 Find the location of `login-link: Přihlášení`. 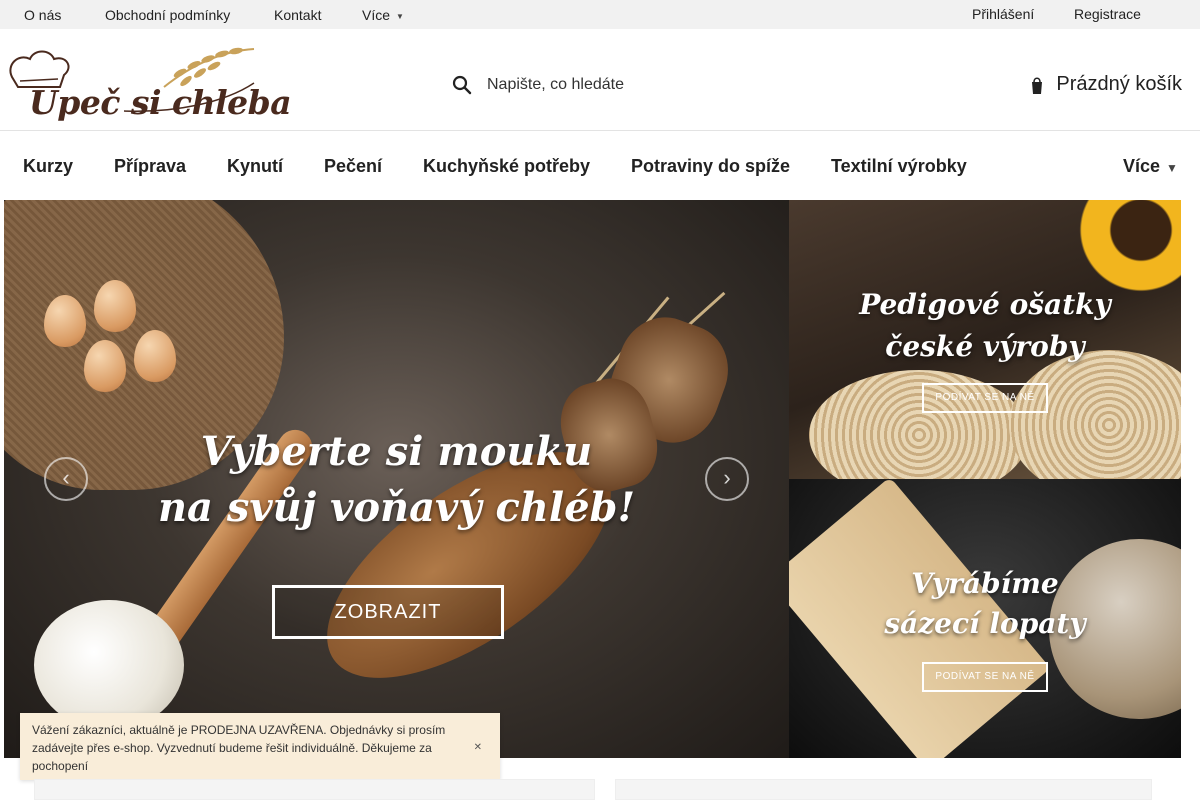

login-link: Přihlášení is located at coordinates (1003, 14).